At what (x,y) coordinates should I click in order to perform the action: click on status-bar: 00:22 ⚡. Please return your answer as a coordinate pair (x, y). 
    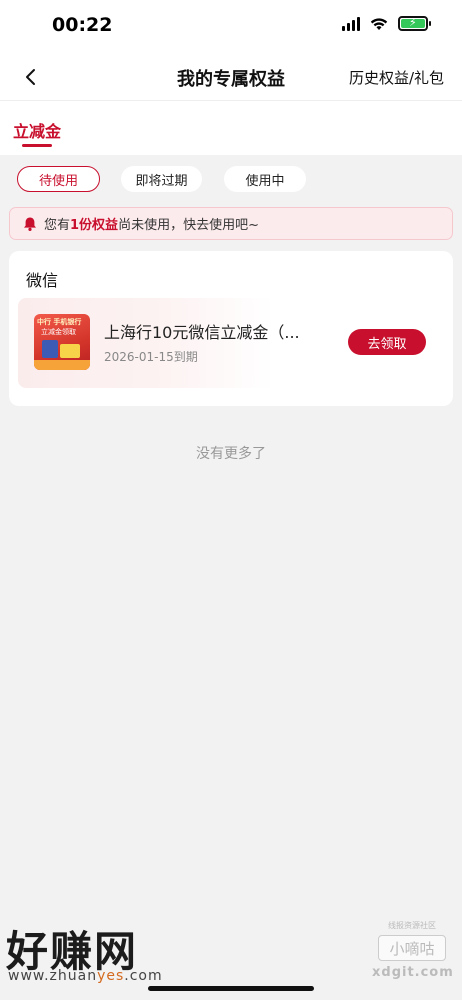
    Looking at the image, I should click on (231, 28).